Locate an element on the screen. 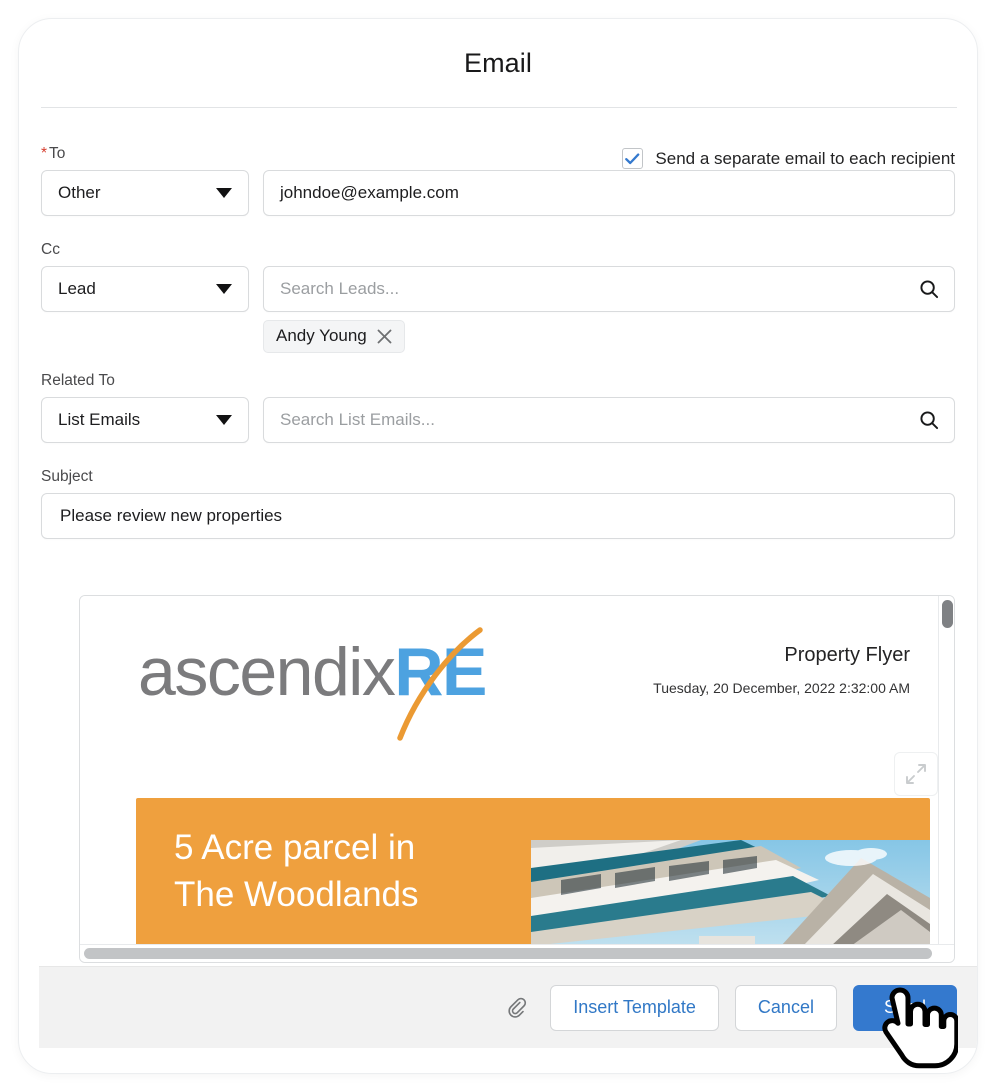 The image size is (996, 1092). required-asterisk: * is located at coordinates (44, 153).